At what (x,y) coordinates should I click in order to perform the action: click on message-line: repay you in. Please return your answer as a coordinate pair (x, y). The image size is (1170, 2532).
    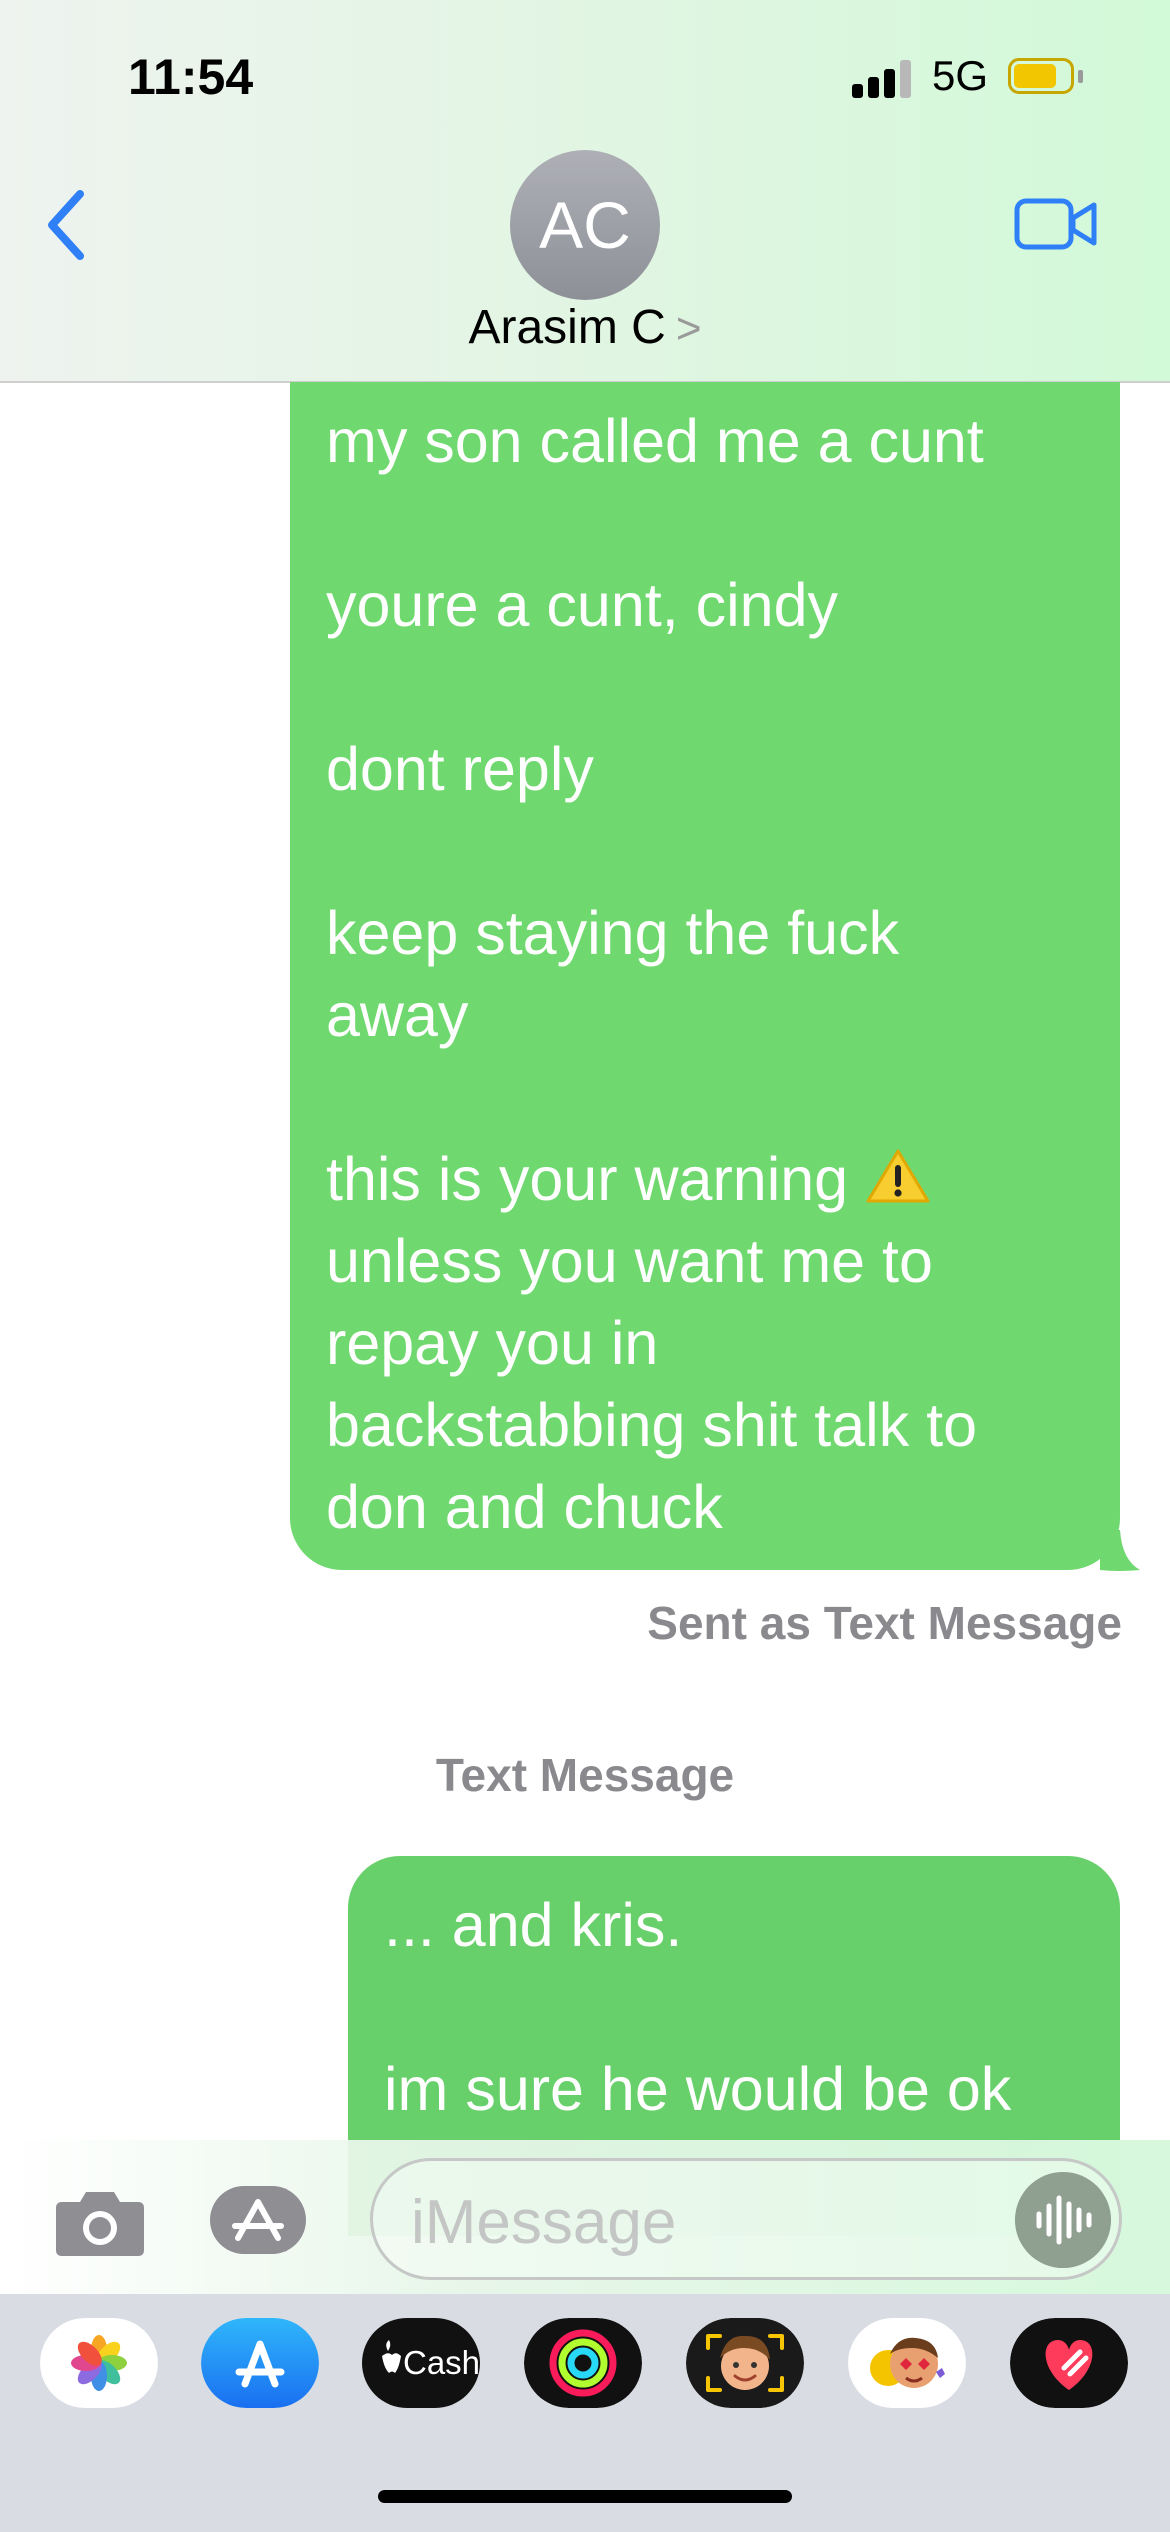
    Looking at the image, I should click on (492, 1343).